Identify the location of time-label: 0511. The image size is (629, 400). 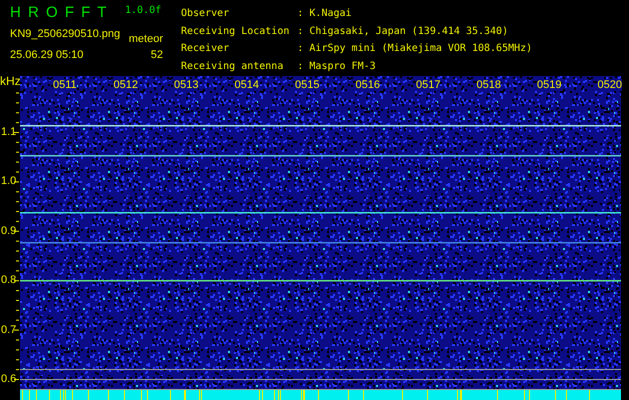
(65, 85).